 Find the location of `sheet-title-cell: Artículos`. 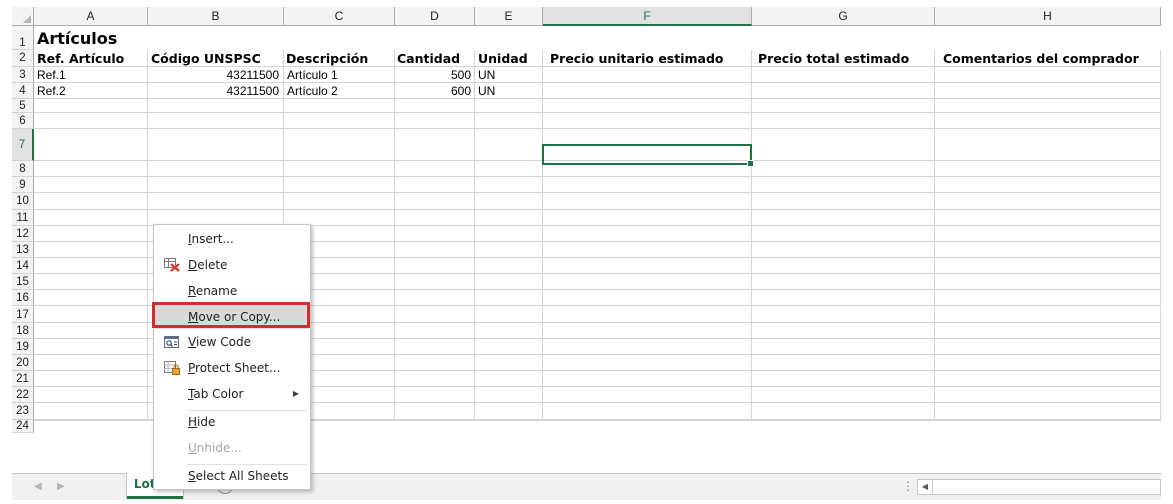

sheet-title-cell: Artículos is located at coordinates (77, 38).